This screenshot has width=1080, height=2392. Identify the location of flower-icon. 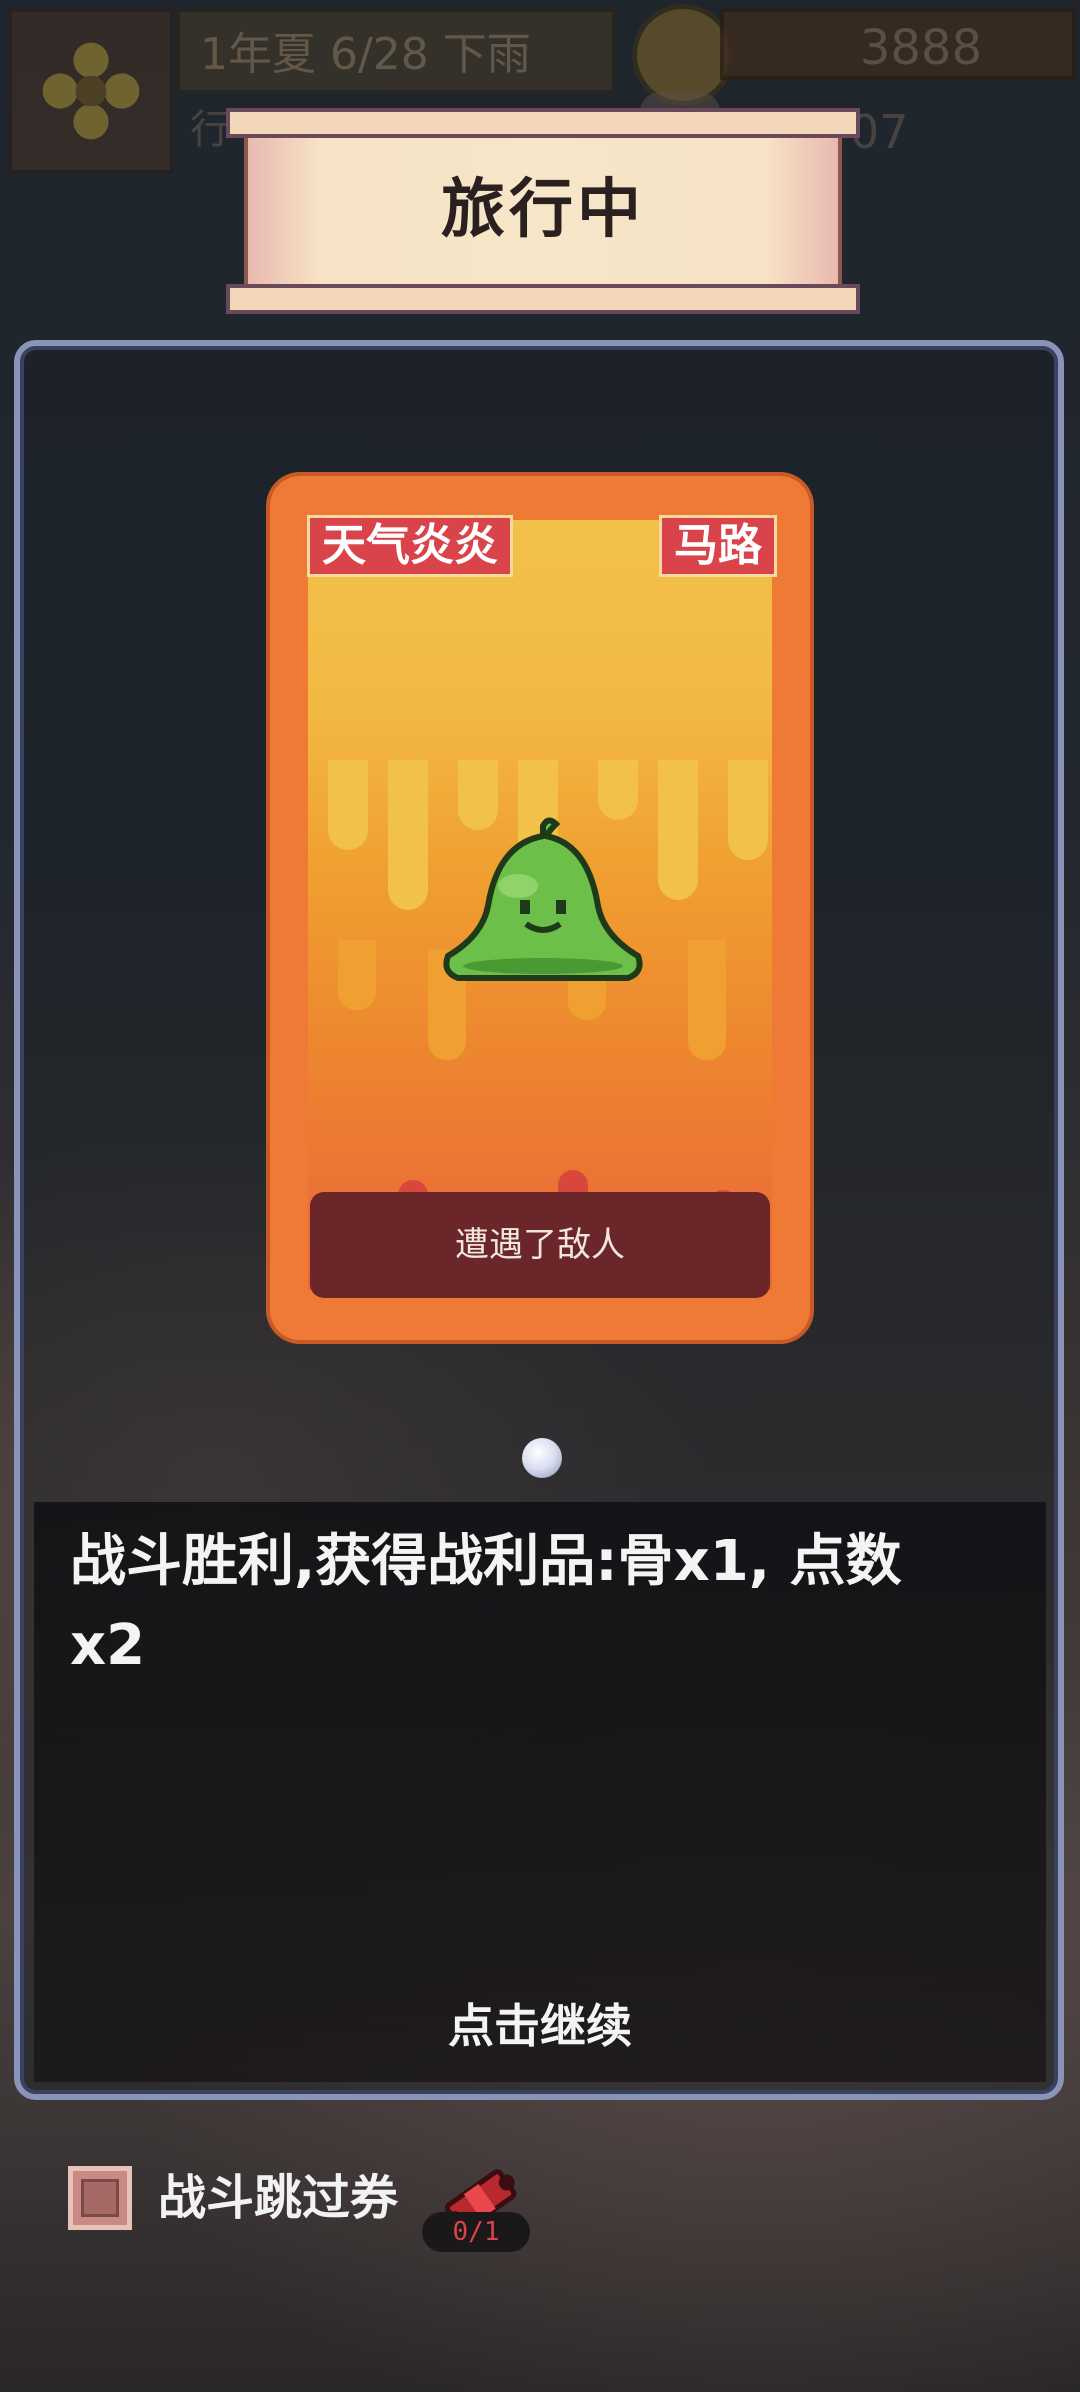
(91, 91).